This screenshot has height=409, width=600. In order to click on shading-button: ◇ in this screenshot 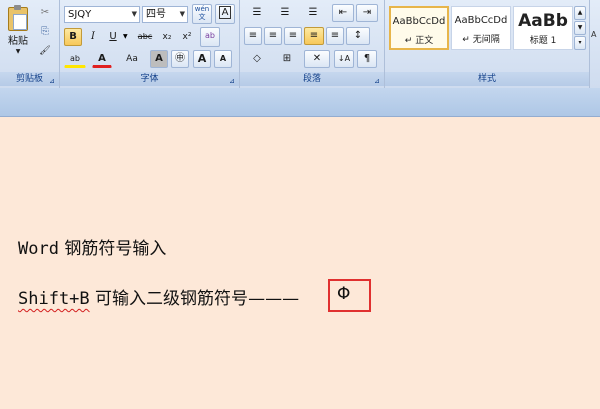, I will do `click(257, 59)`.